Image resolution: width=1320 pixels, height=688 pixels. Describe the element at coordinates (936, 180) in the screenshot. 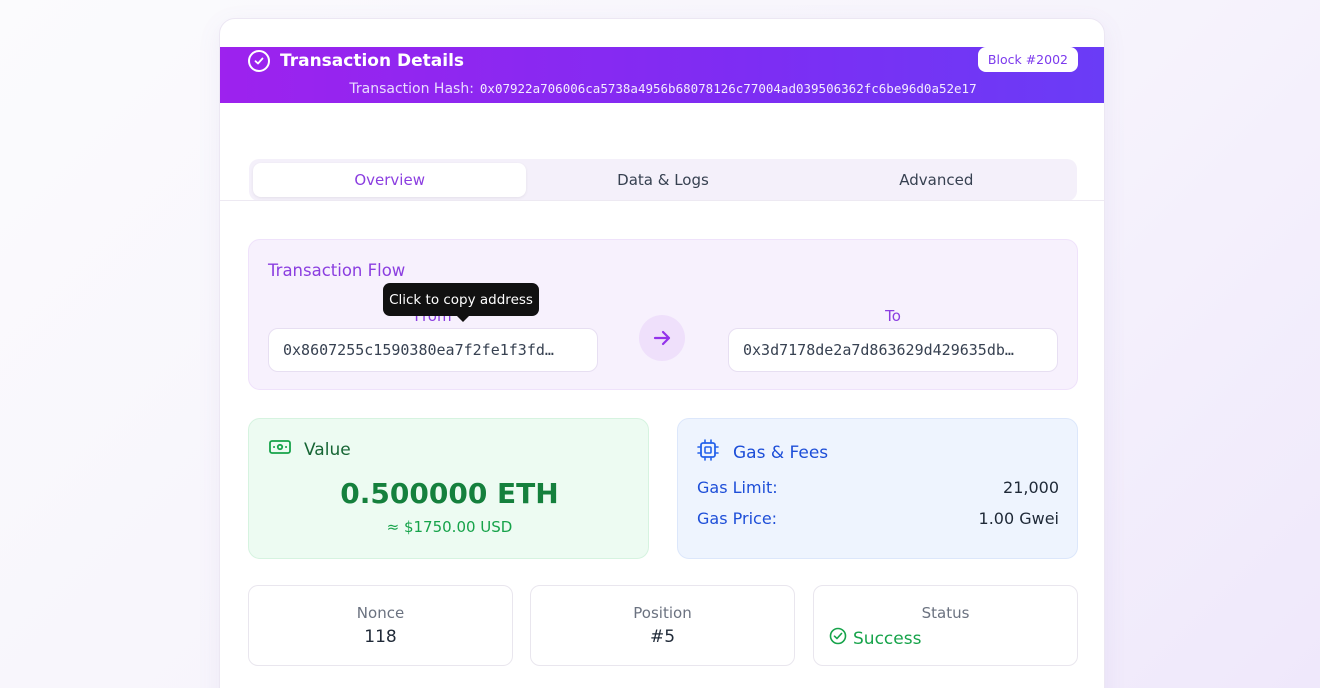

I see `tab-advanced: Advanced` at that location.